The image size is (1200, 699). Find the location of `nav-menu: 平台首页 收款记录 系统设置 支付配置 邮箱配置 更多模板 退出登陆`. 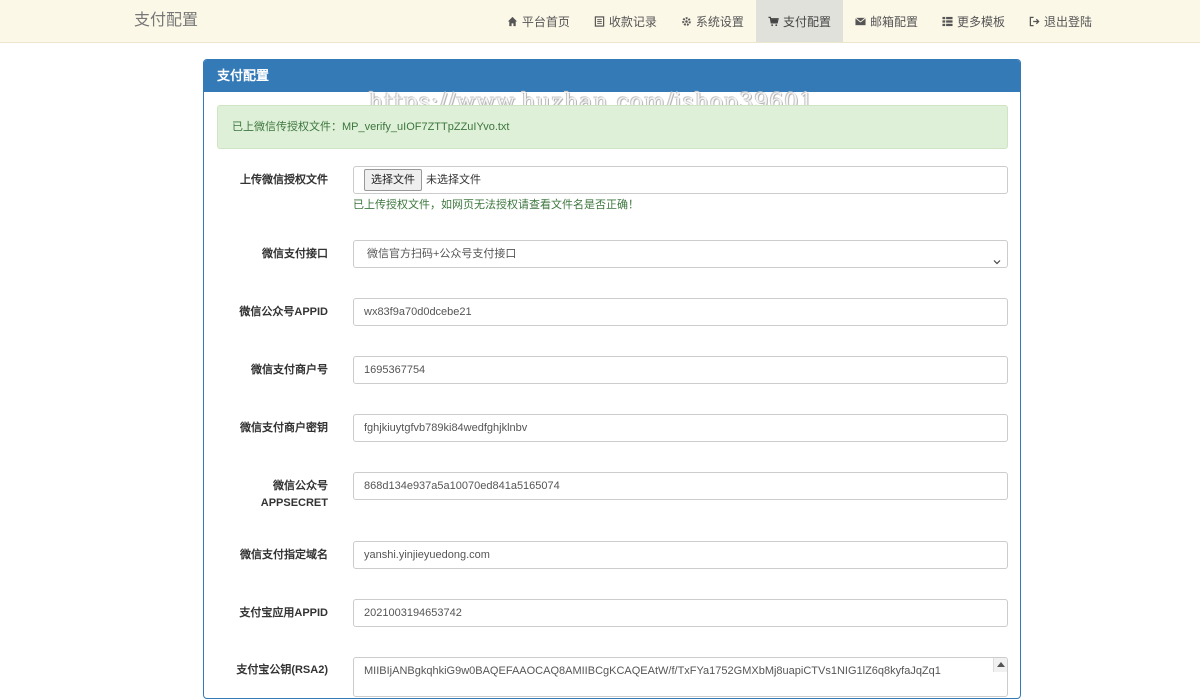

nav-menu: 平台首页 收款记录 系统设置 支付配置 邮箱配置 更多模板 退出登陆 is located at coordinates (799, 21).